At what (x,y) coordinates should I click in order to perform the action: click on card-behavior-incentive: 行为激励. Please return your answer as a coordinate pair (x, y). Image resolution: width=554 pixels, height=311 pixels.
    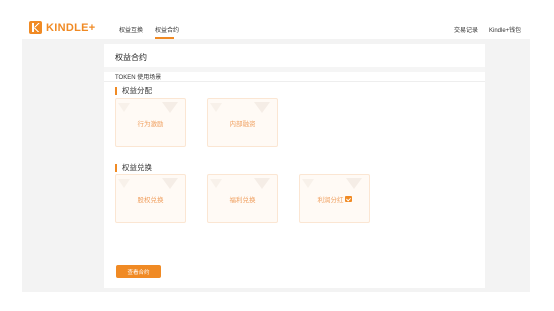
    Looking at the image, I should click on (150, 122).